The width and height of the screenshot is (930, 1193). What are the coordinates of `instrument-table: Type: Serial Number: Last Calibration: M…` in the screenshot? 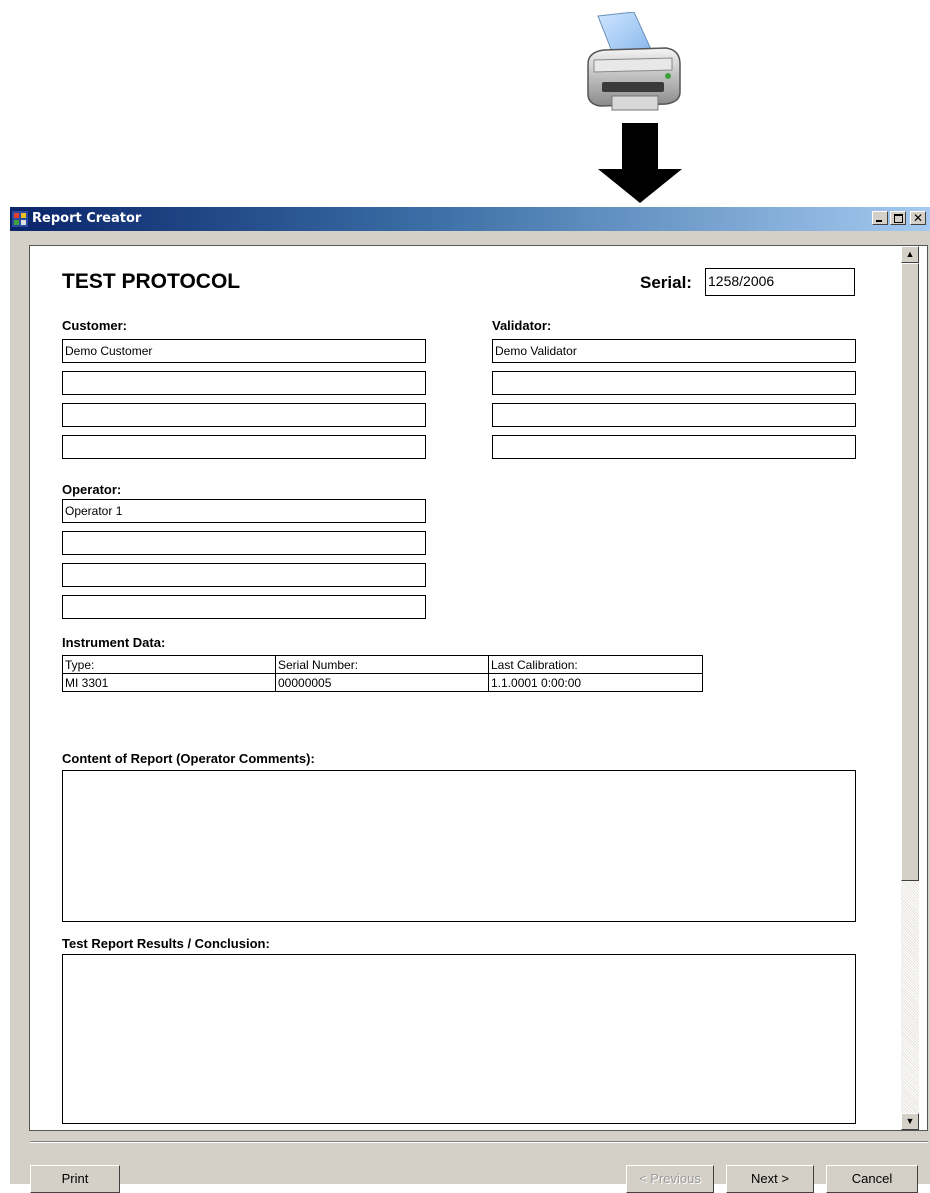 It's located at (382, 673).